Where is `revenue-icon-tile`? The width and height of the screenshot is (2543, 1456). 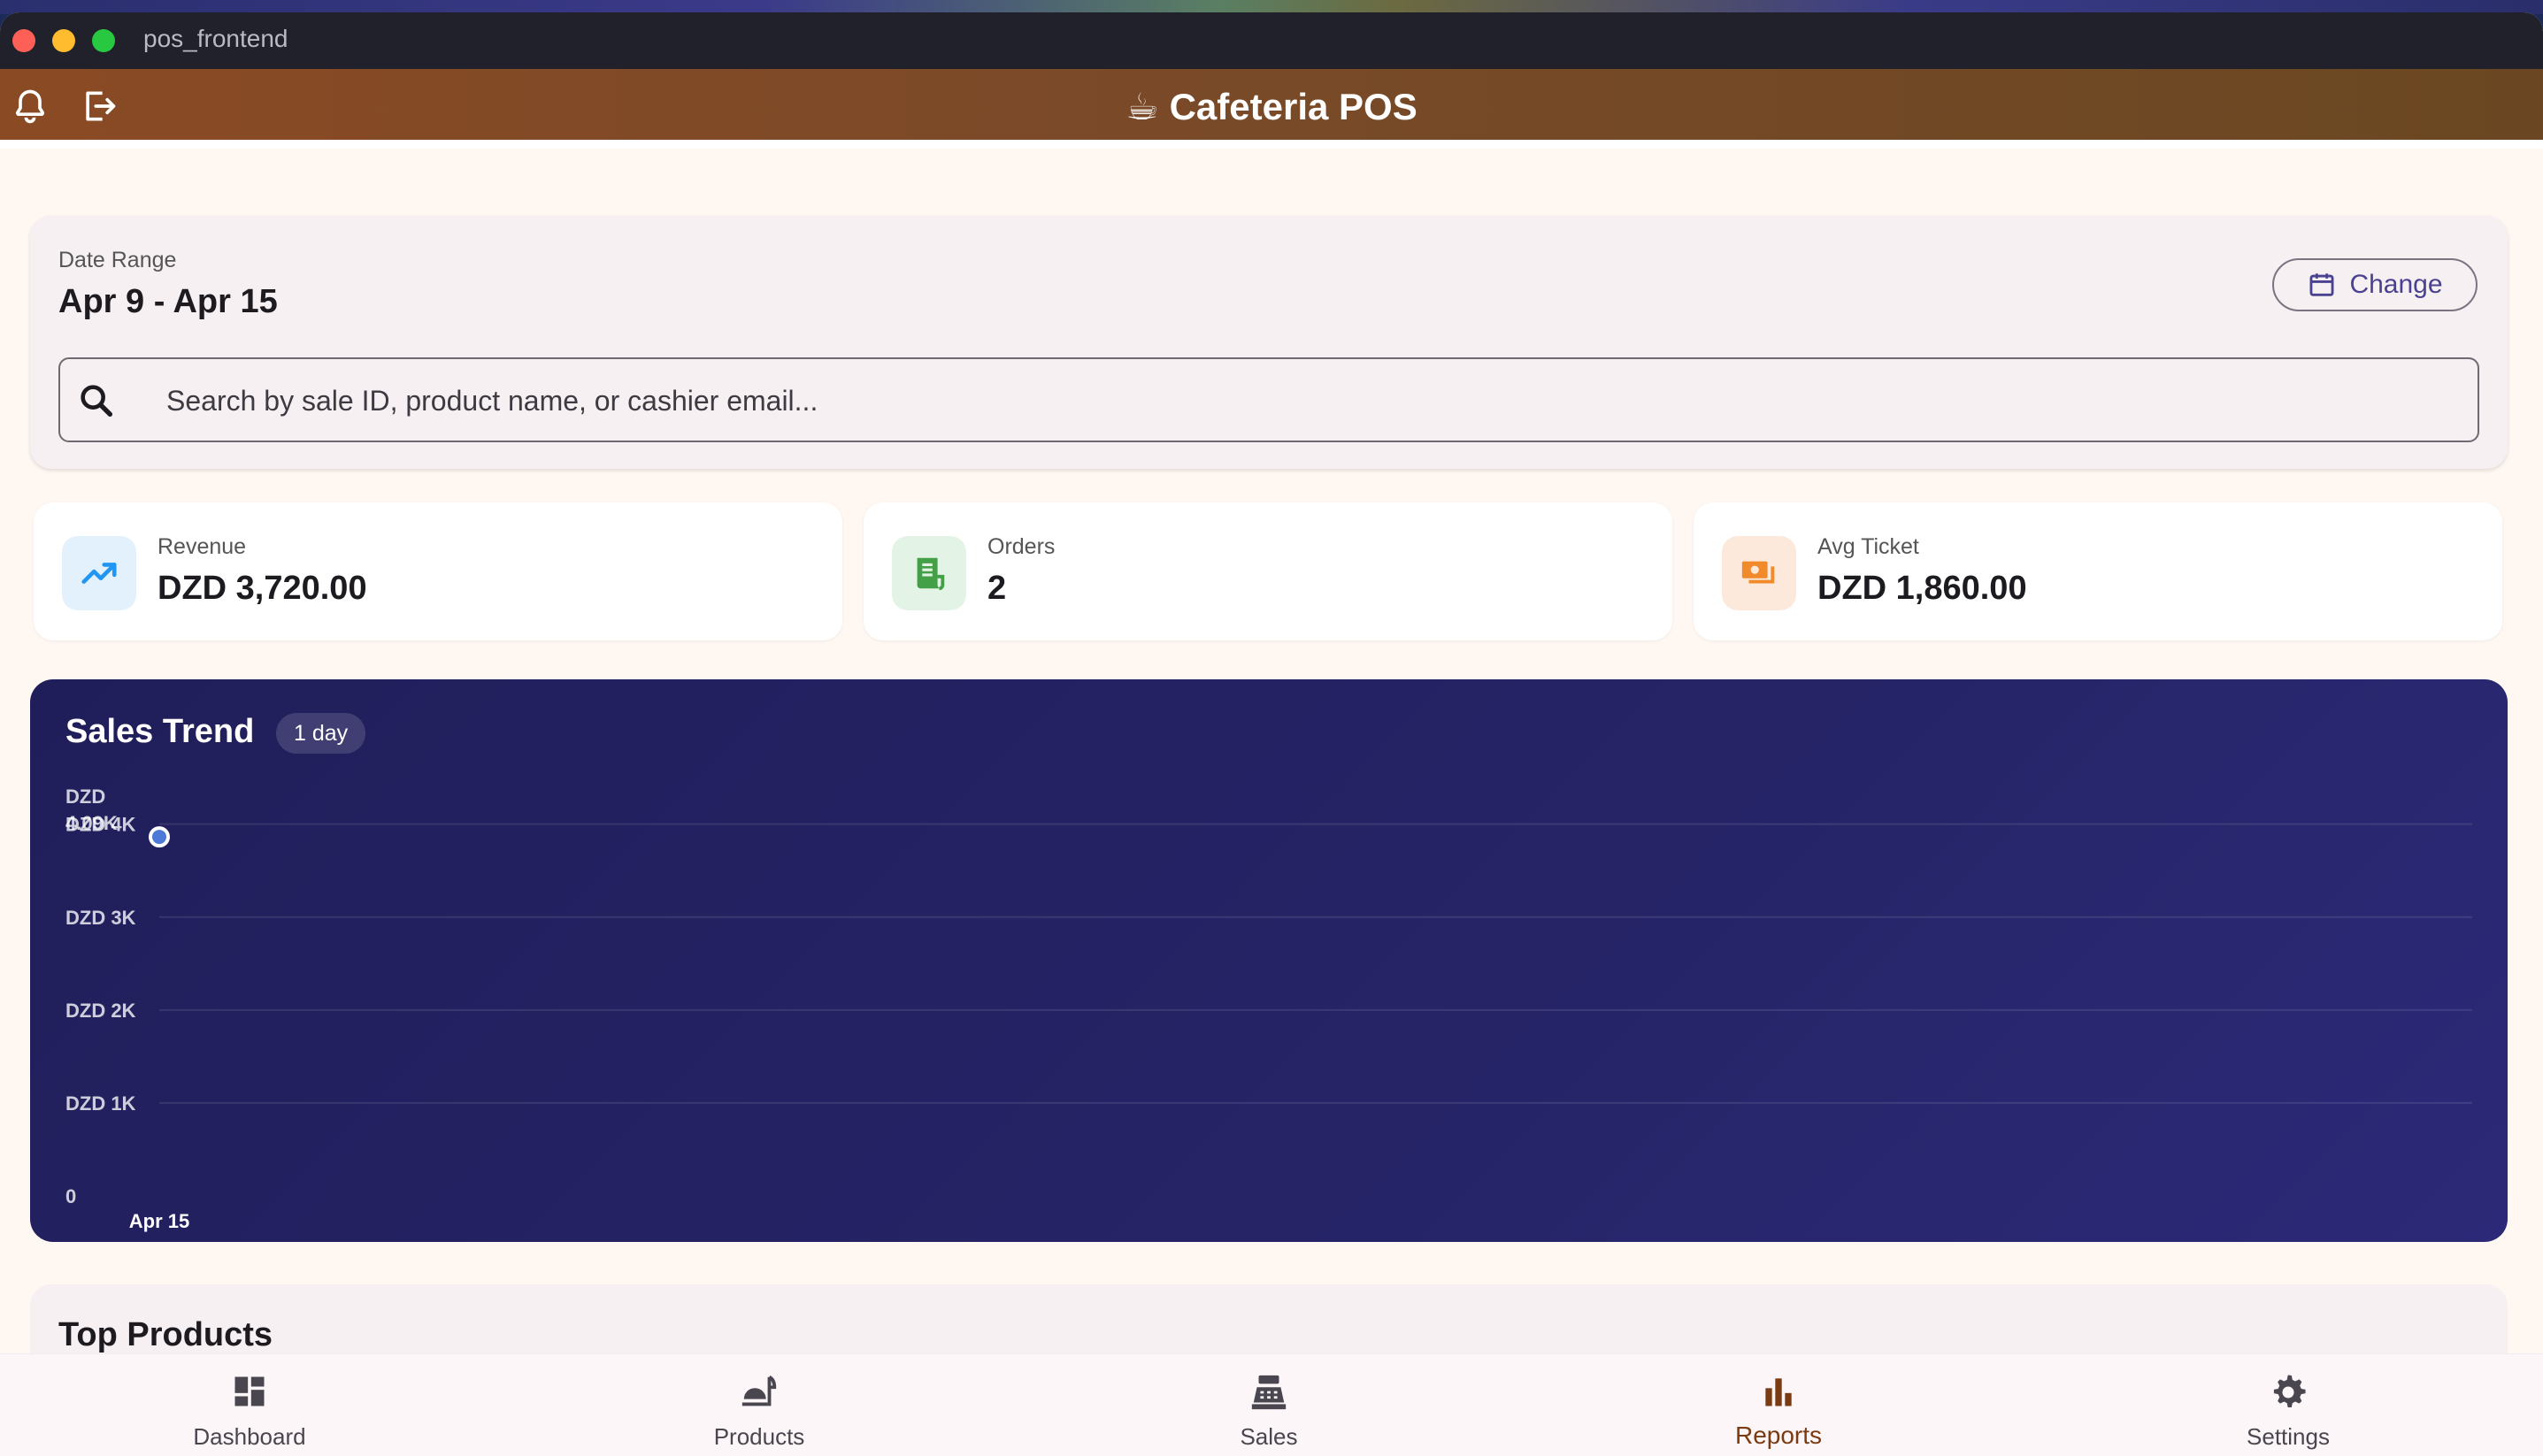
revenue-icon-tile is located at coordinates (99, 573).